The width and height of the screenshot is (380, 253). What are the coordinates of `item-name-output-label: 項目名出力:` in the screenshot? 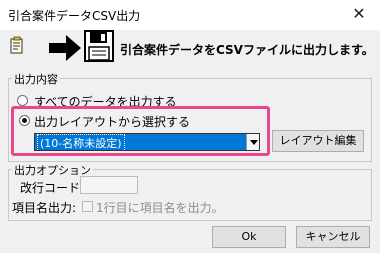 It's located at (44, 208).